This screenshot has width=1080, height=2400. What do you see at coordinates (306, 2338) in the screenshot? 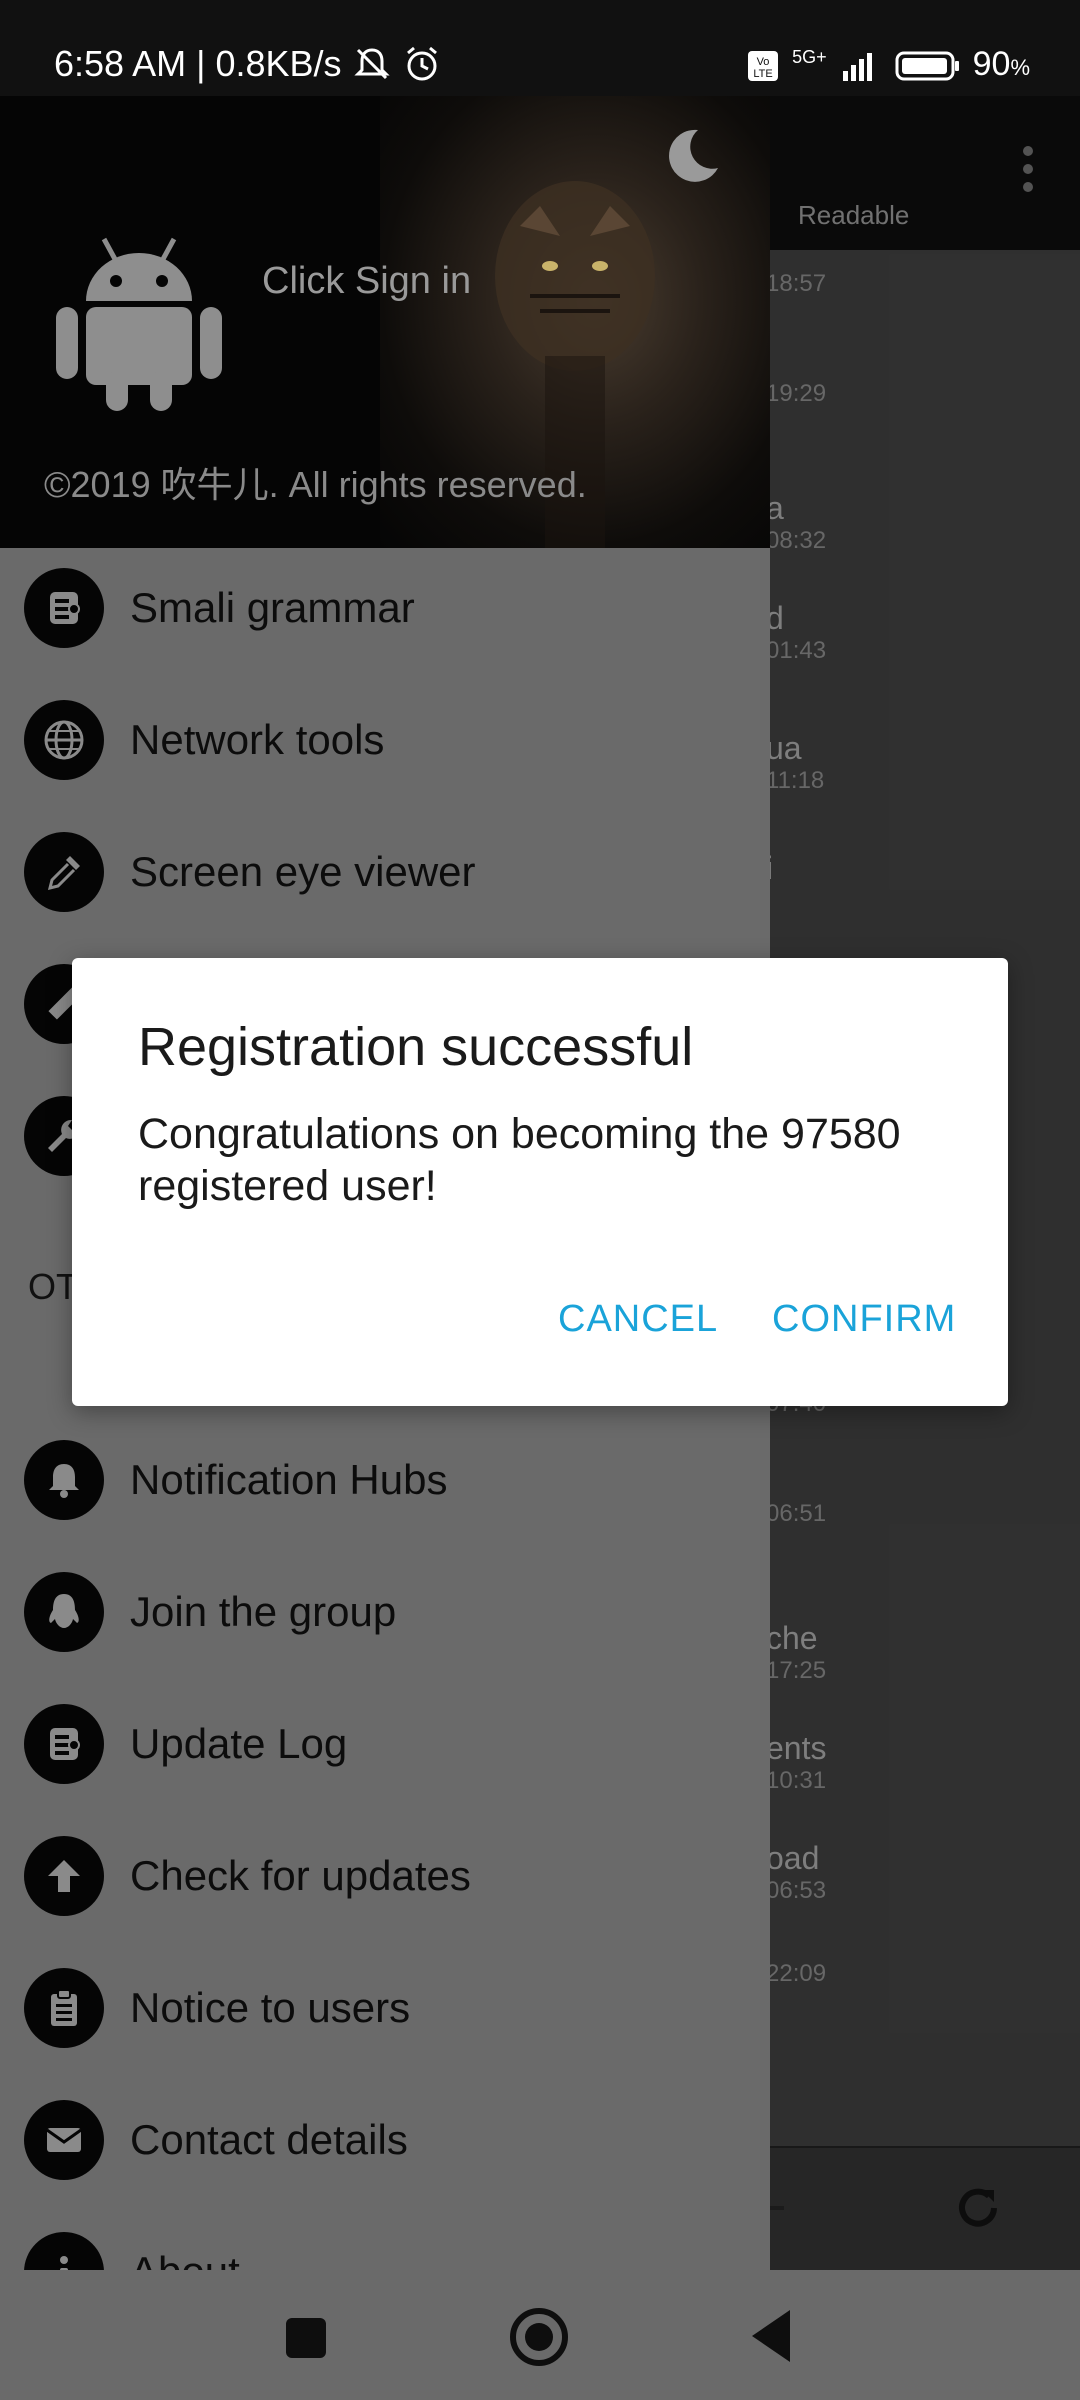
I see `recents-button` at bounding box center [306, 2338].